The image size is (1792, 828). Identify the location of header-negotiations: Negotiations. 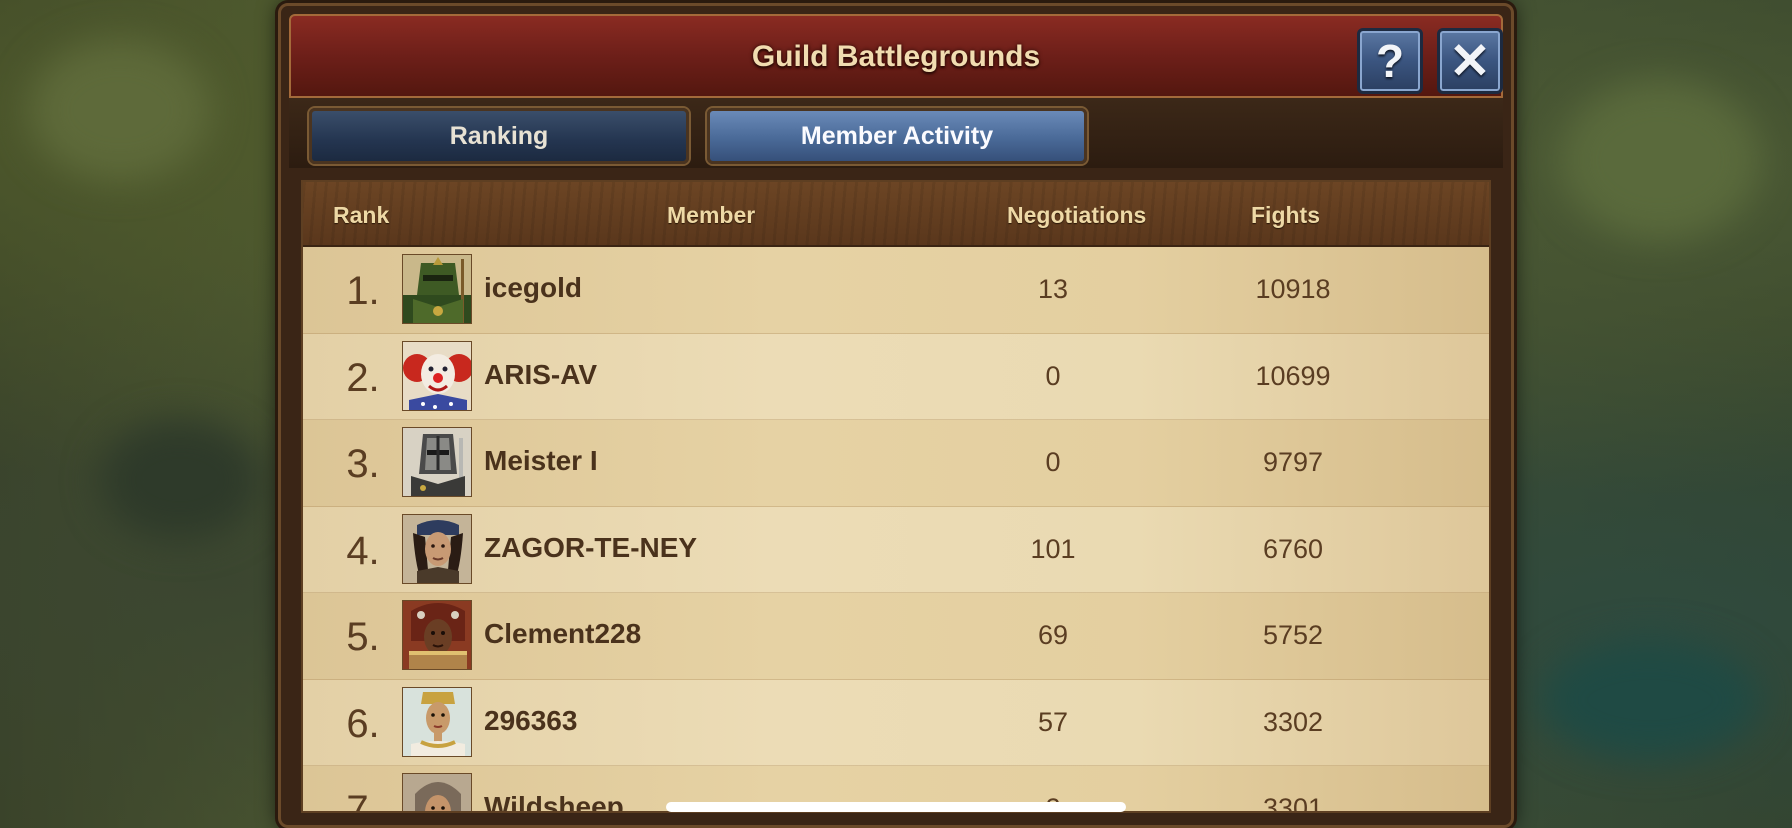
(1076, 215).